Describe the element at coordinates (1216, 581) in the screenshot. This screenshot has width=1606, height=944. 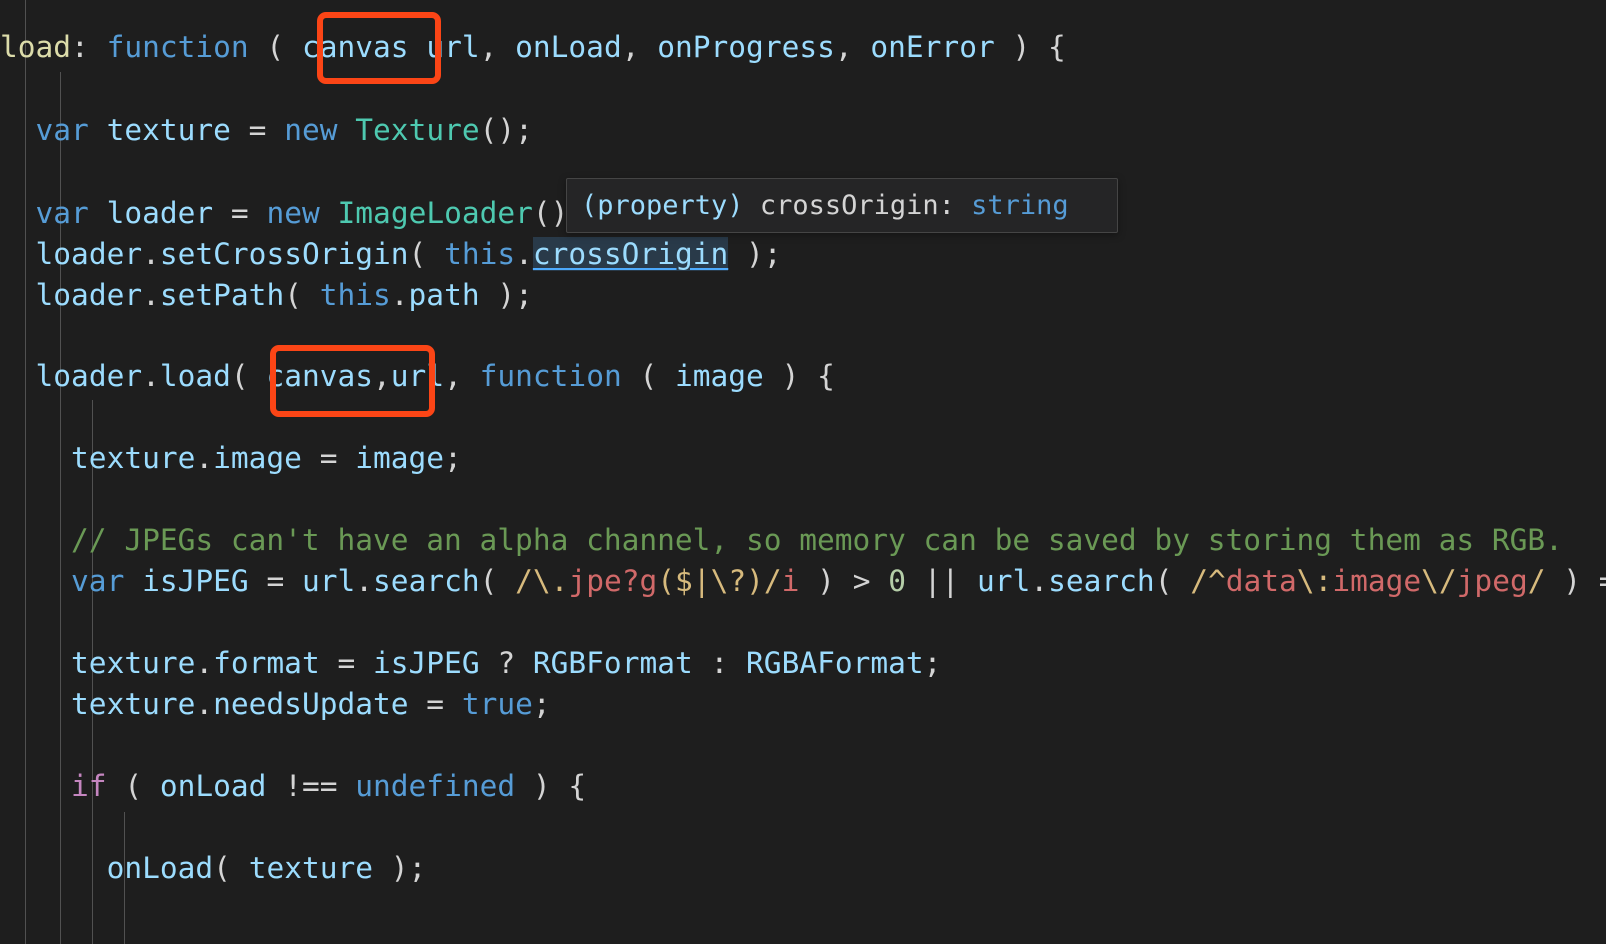
I see `token: ^` at that location.